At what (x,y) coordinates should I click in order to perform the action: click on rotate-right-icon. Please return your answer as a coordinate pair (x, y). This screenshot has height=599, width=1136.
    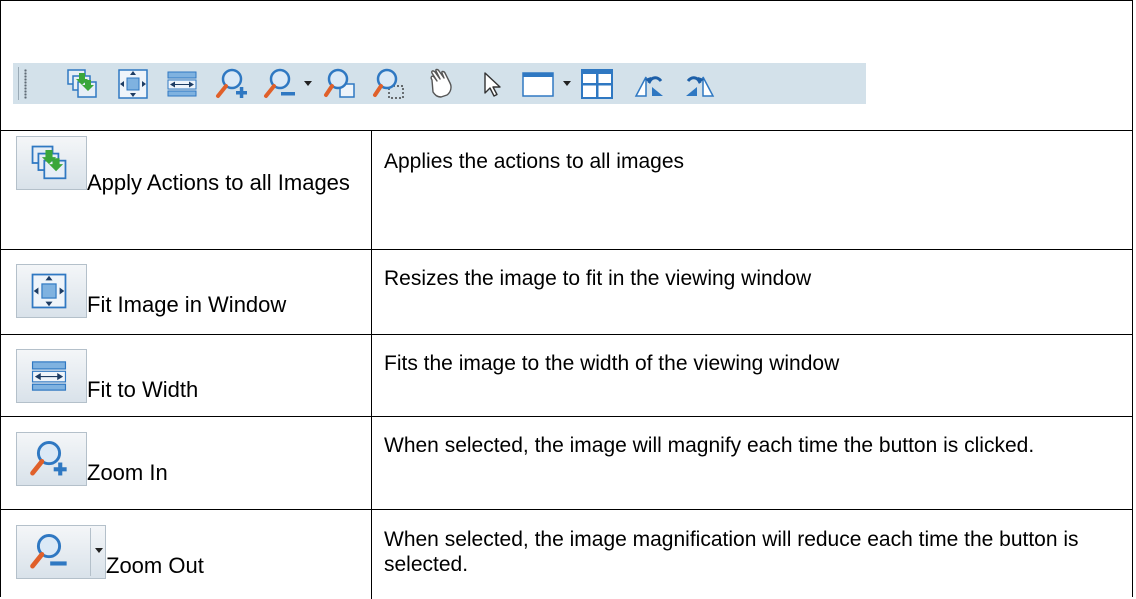
    Looking at the image, I should click on (699, 84).